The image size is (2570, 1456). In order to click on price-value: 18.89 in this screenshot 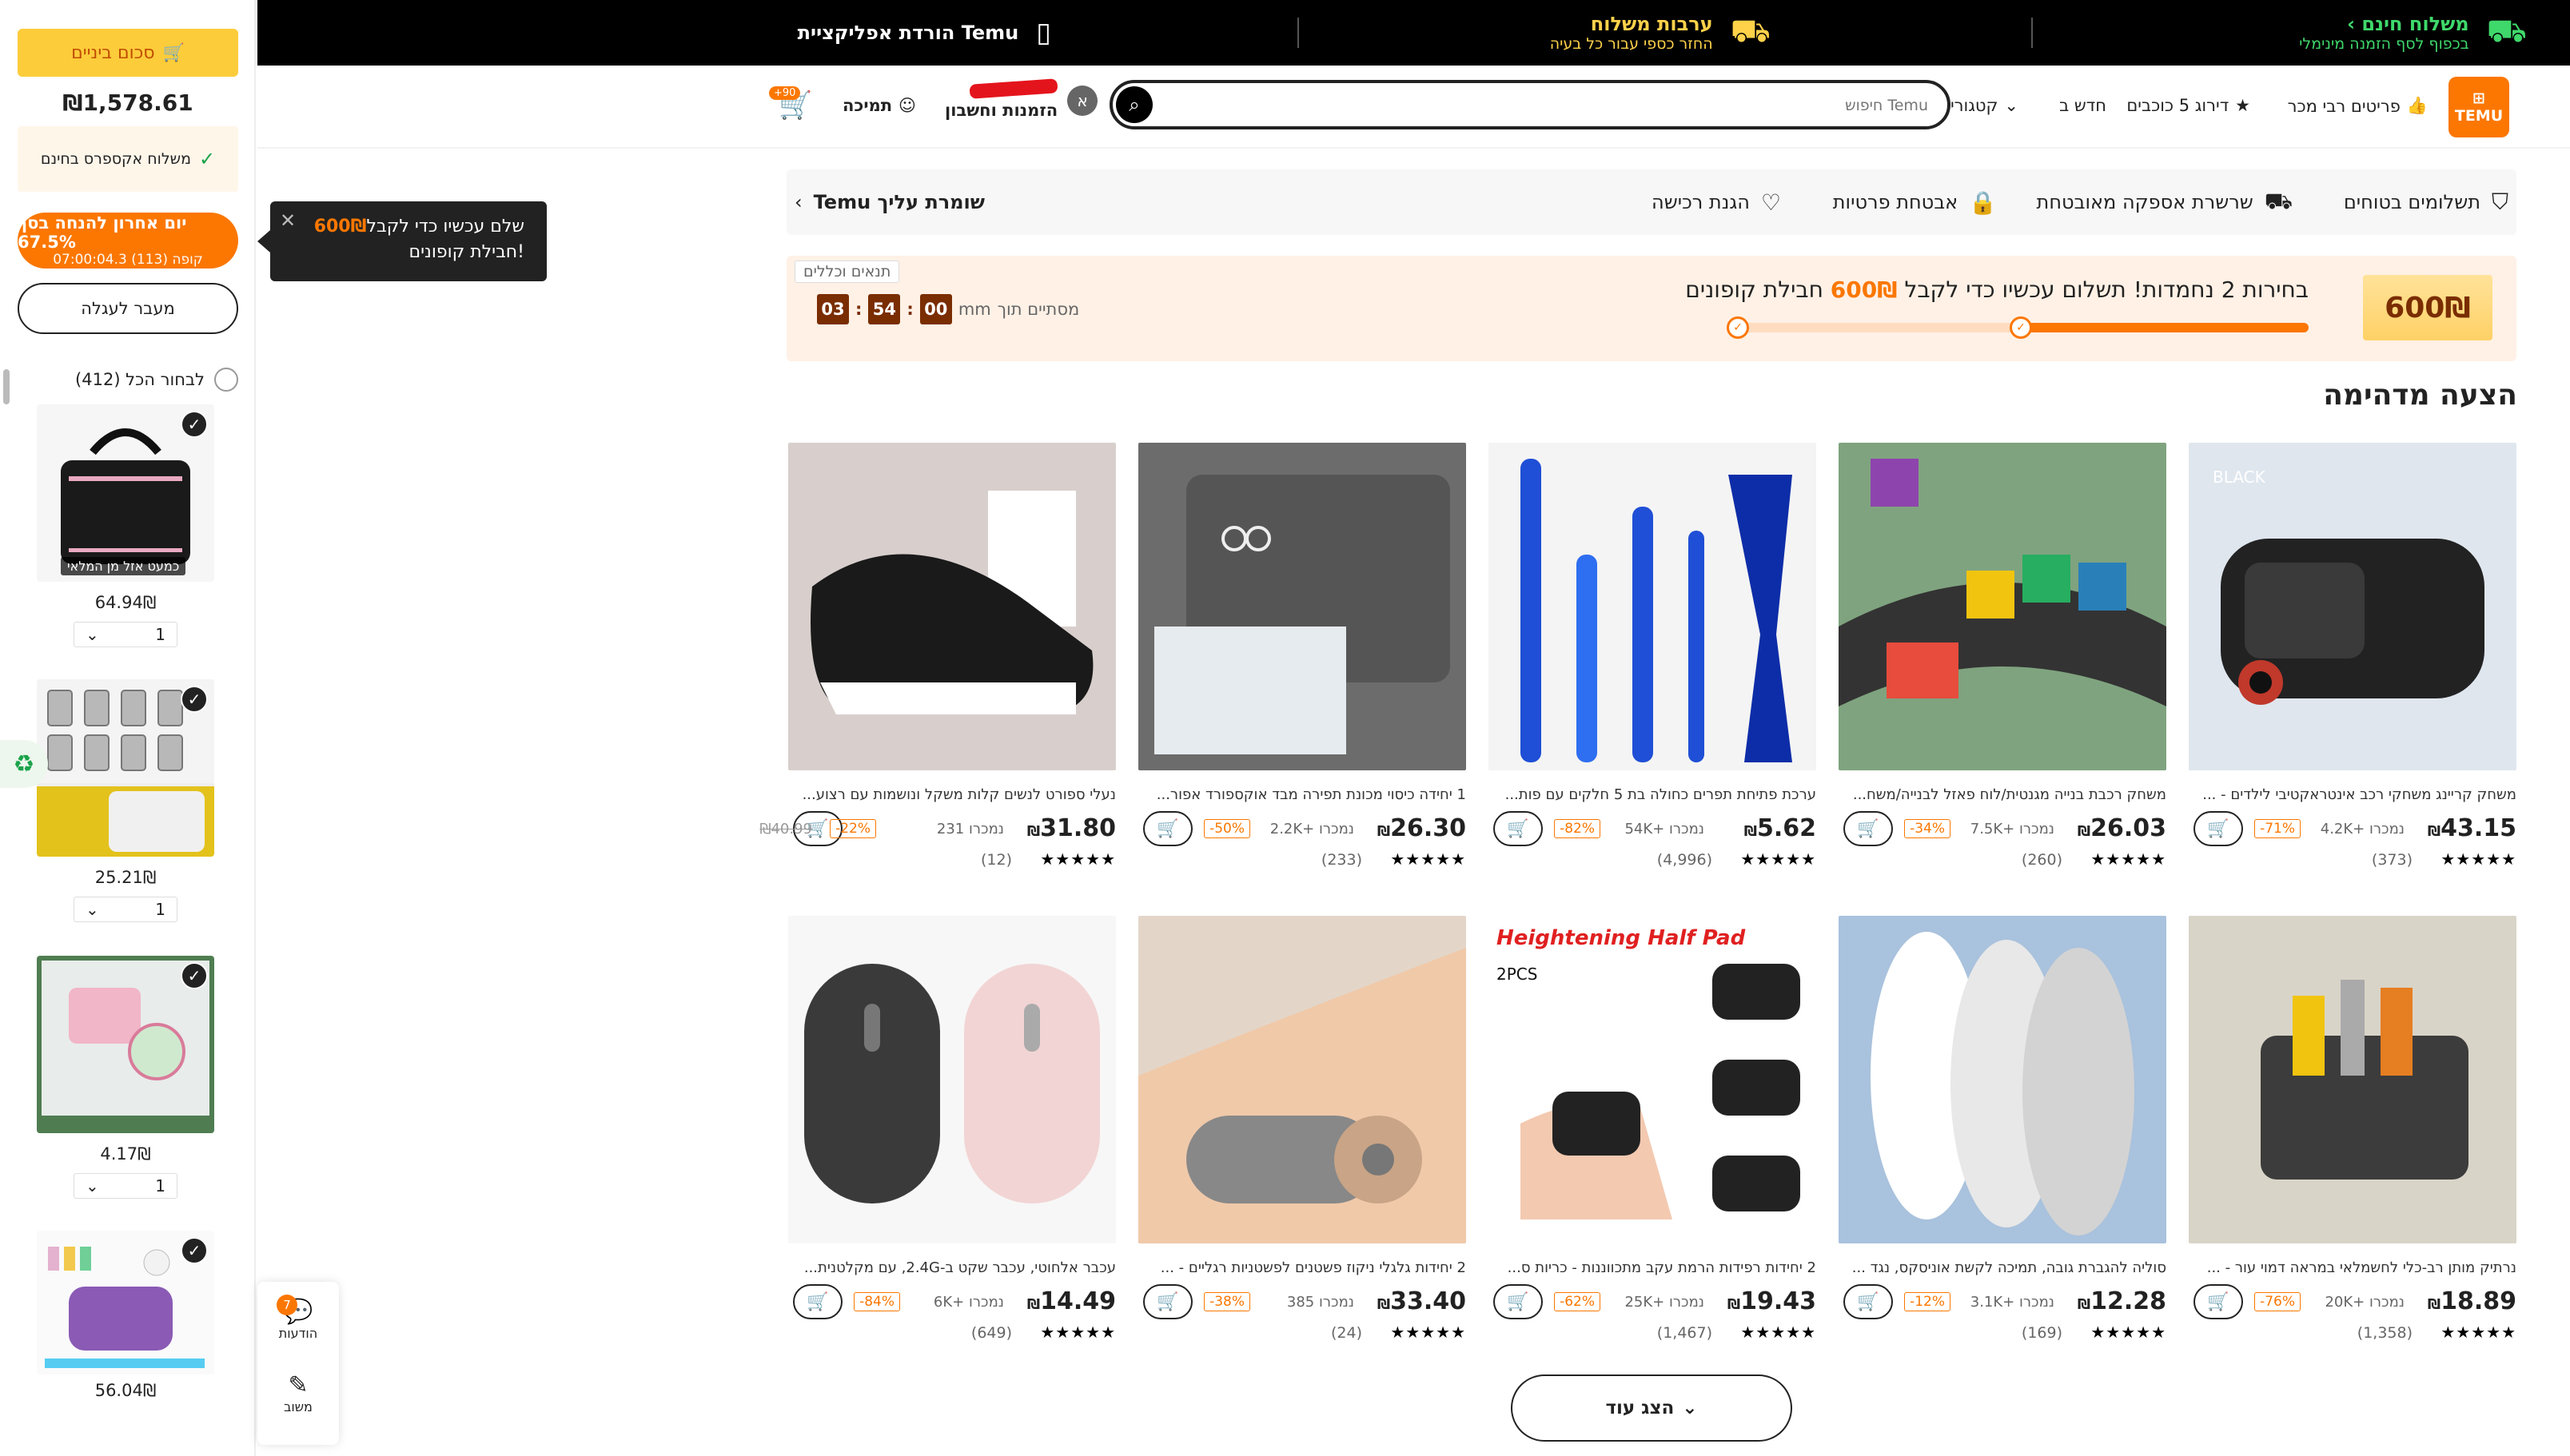, I will do `click(2478, 1301)`.